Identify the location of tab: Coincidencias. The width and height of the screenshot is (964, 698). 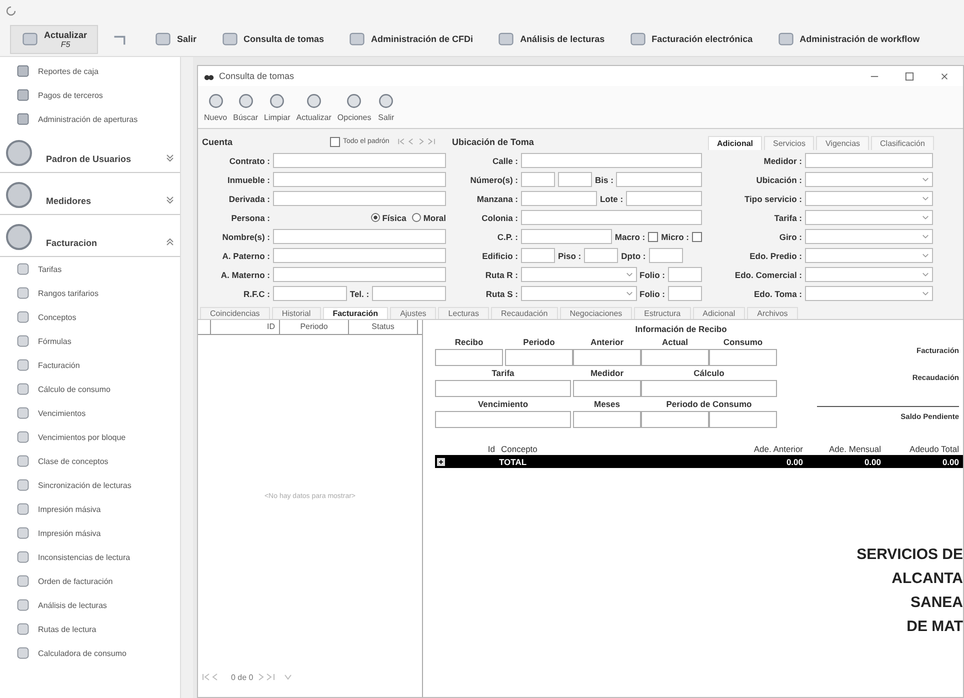
(235, 313).